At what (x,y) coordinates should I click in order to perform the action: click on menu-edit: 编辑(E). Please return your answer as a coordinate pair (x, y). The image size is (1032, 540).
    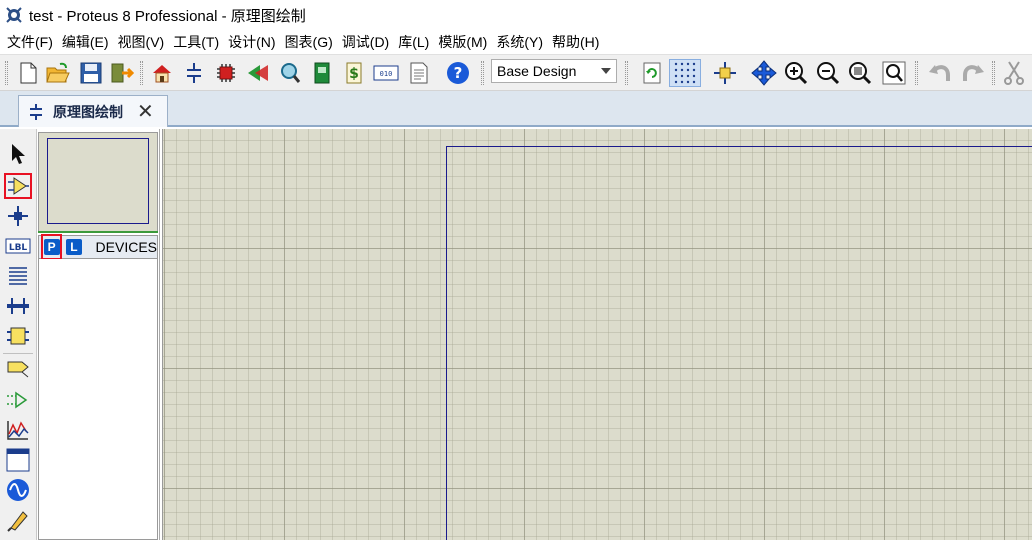
    Looking at the image, I should click on (85, 42).